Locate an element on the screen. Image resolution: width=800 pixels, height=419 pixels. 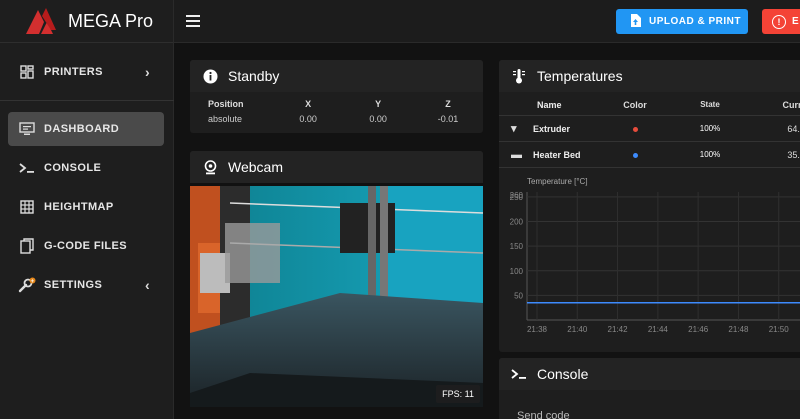
x-tick-label: 21:50 is located at coordinates (779, 329).